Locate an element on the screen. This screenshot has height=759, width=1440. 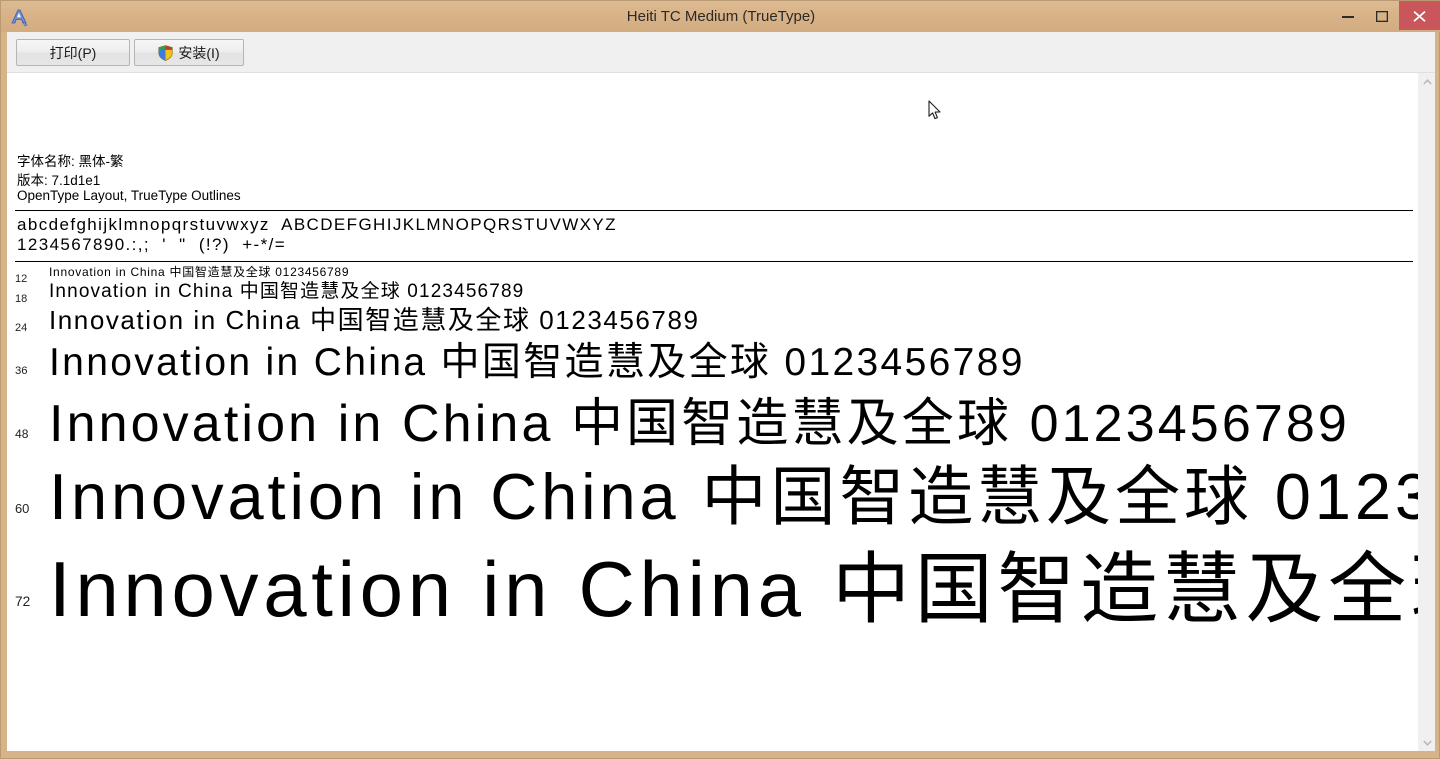
sample-size-label: 60 is located at coordinates (22, 509).